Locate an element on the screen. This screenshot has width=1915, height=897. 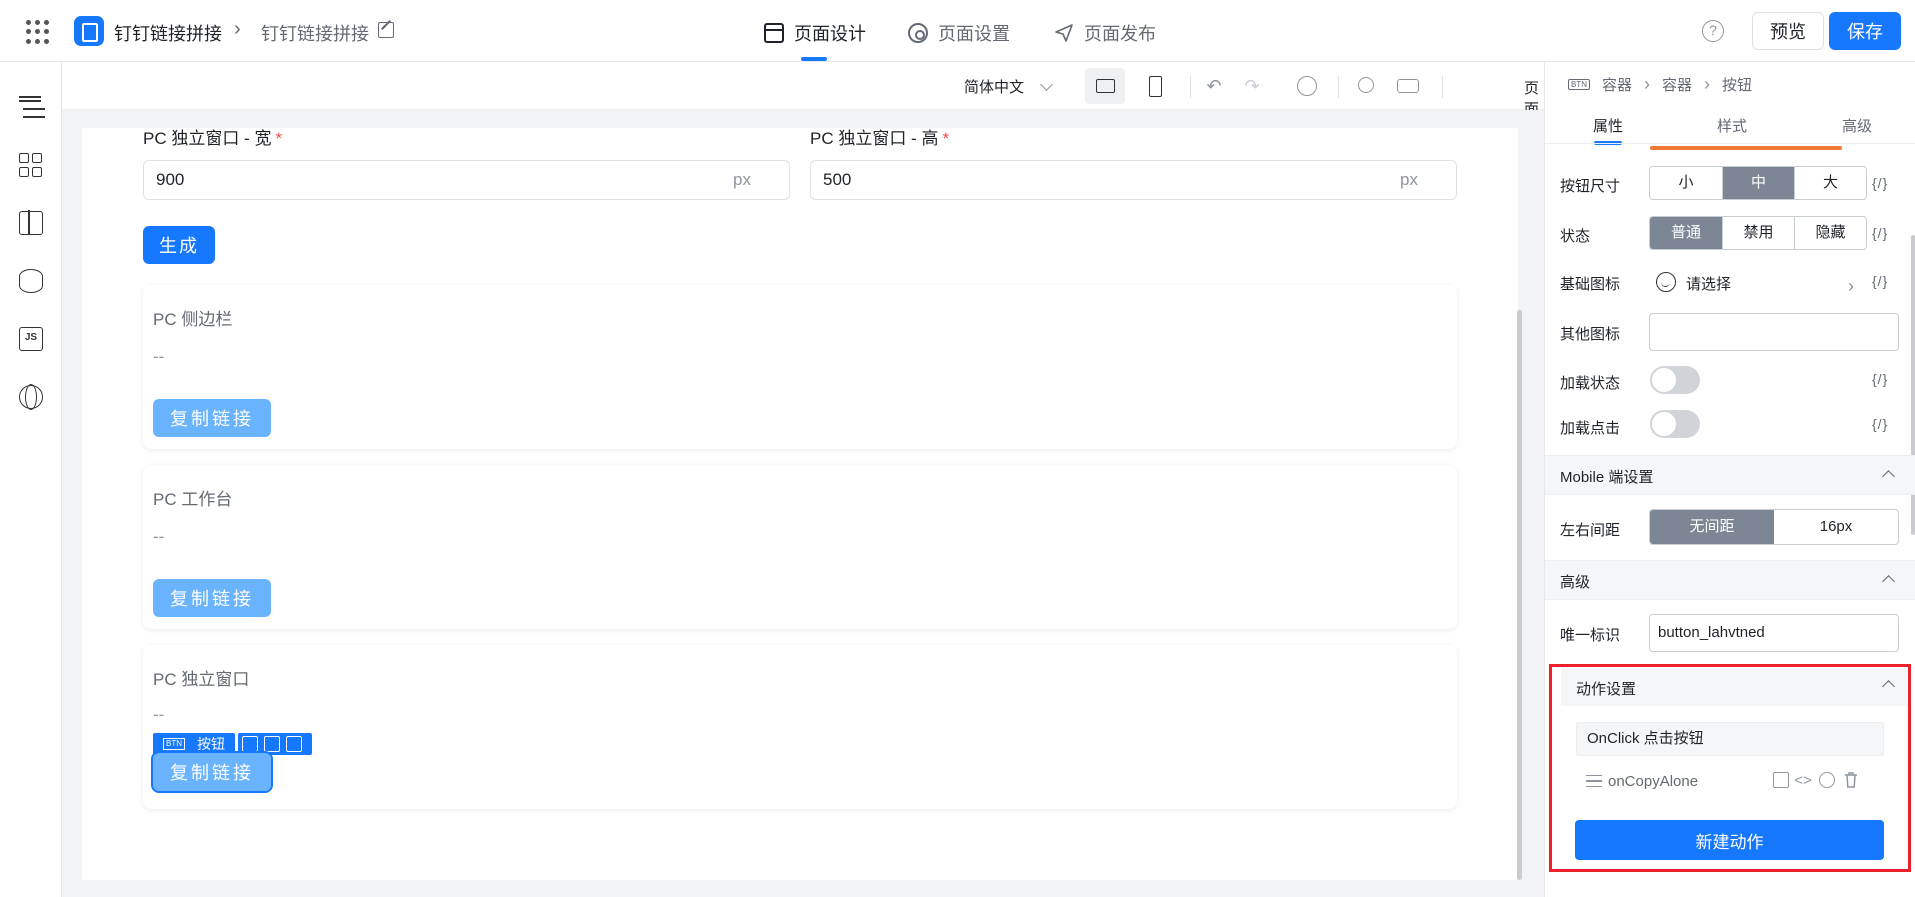
generate-button: 生成 is located at coordinates (179, 245).